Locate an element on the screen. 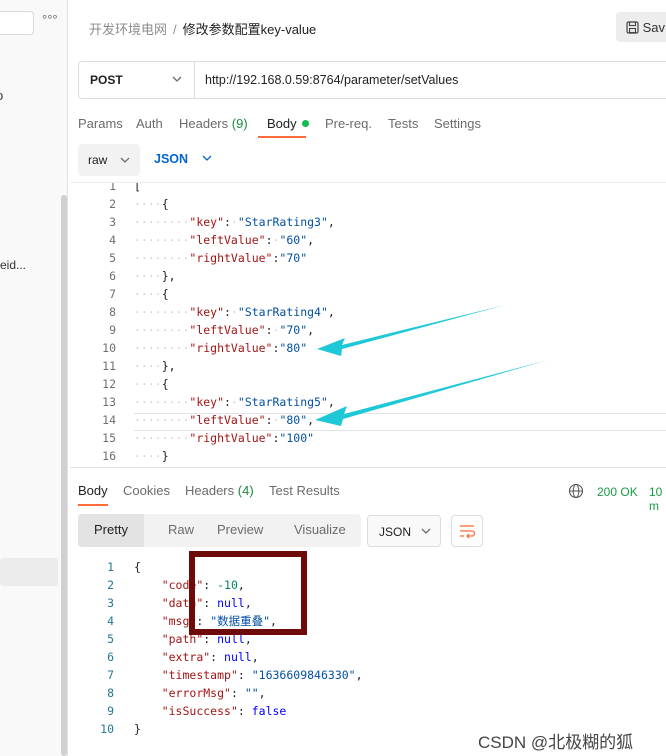  code-text: "errorMsg": "", is located at coordinates (213, 693).